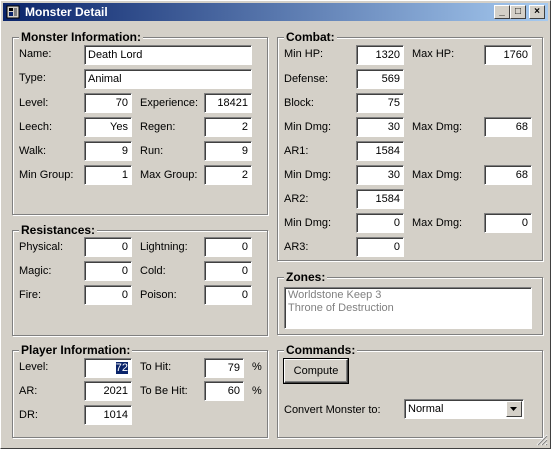  Describe the element at coordinates (121, 368) in the screenshot. I see `player-level-value: 72` at that location.